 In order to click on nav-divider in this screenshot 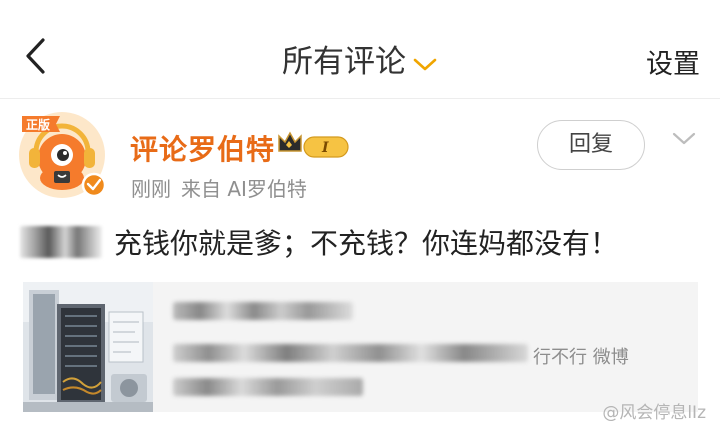, I will do `click(360, 98)`.